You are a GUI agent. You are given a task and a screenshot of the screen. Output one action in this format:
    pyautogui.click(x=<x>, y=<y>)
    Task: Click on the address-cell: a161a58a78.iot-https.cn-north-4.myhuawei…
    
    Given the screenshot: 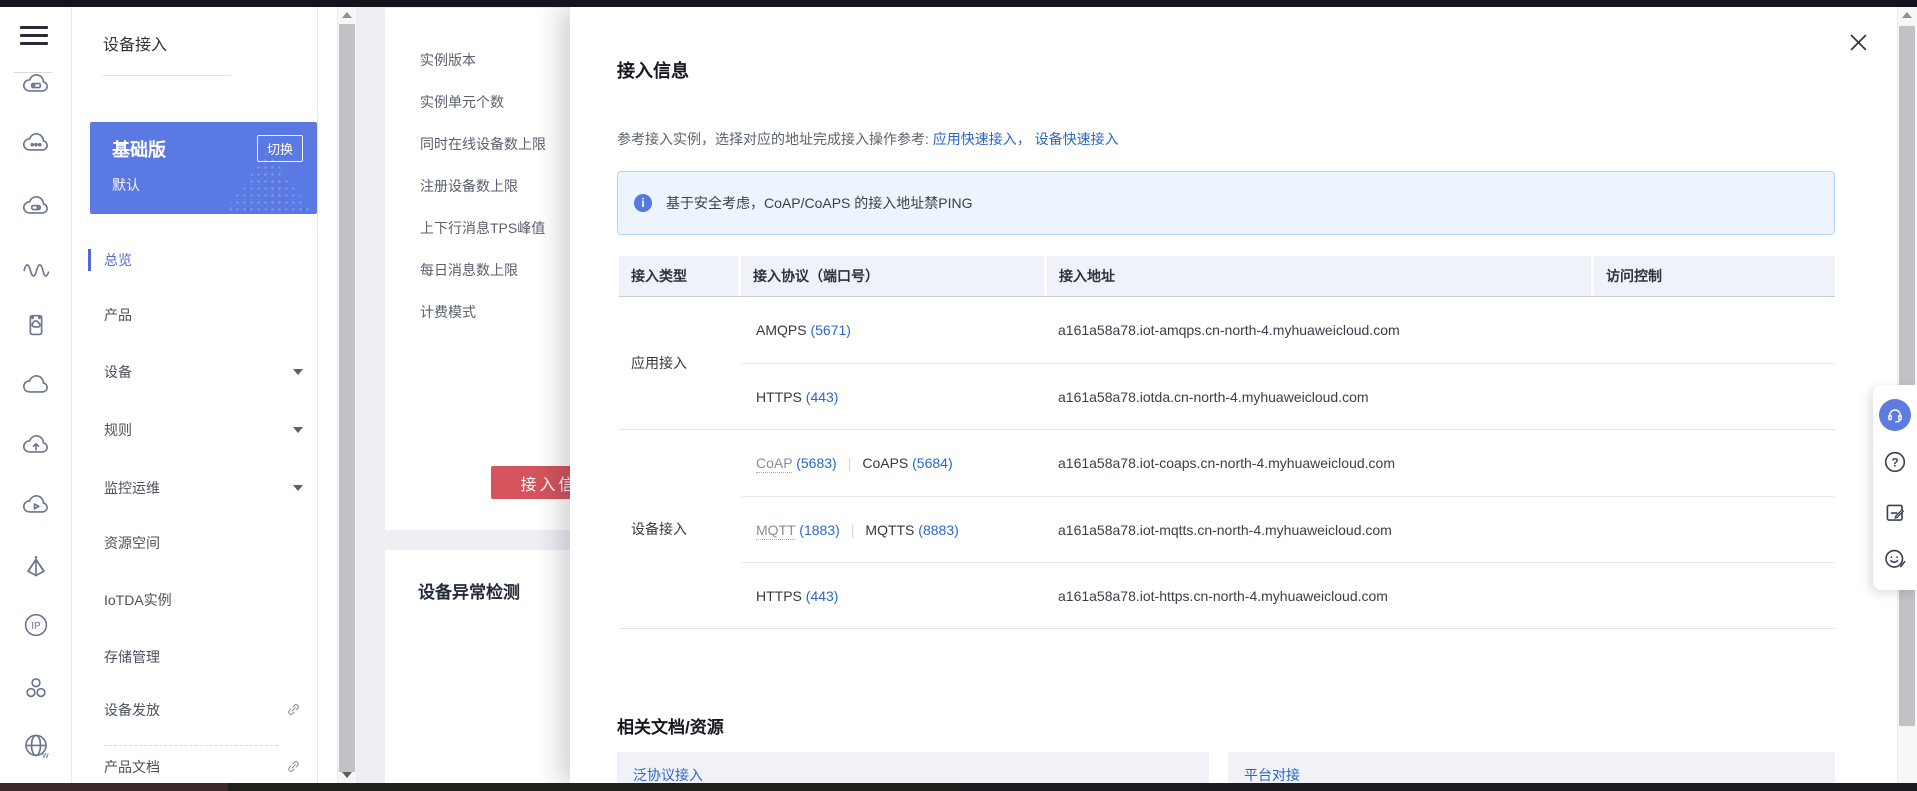 What is the action you would take?
    pyautogui.click(x=1223, y=595)
    